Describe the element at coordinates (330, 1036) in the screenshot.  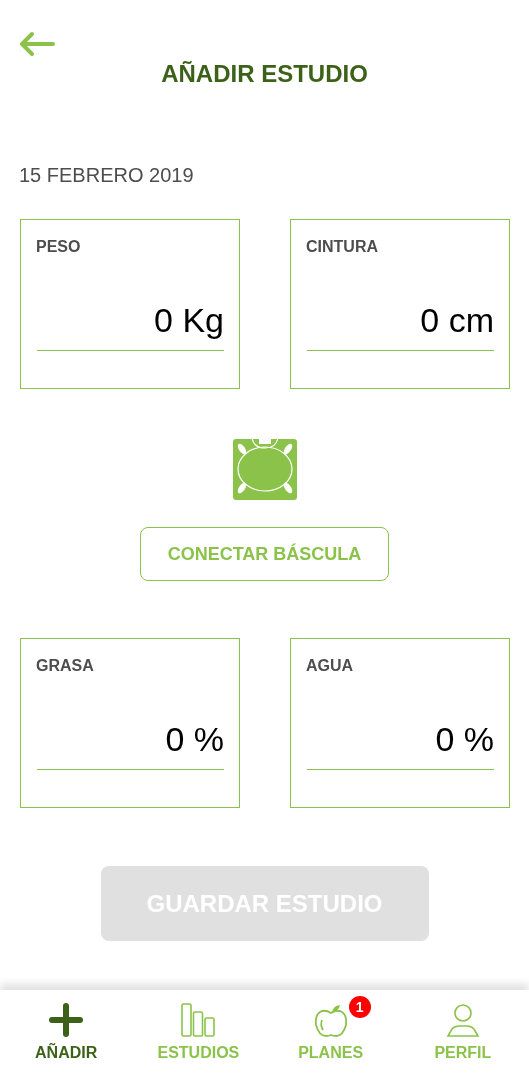
I see `nav-tab: PLANES 1` at that location.